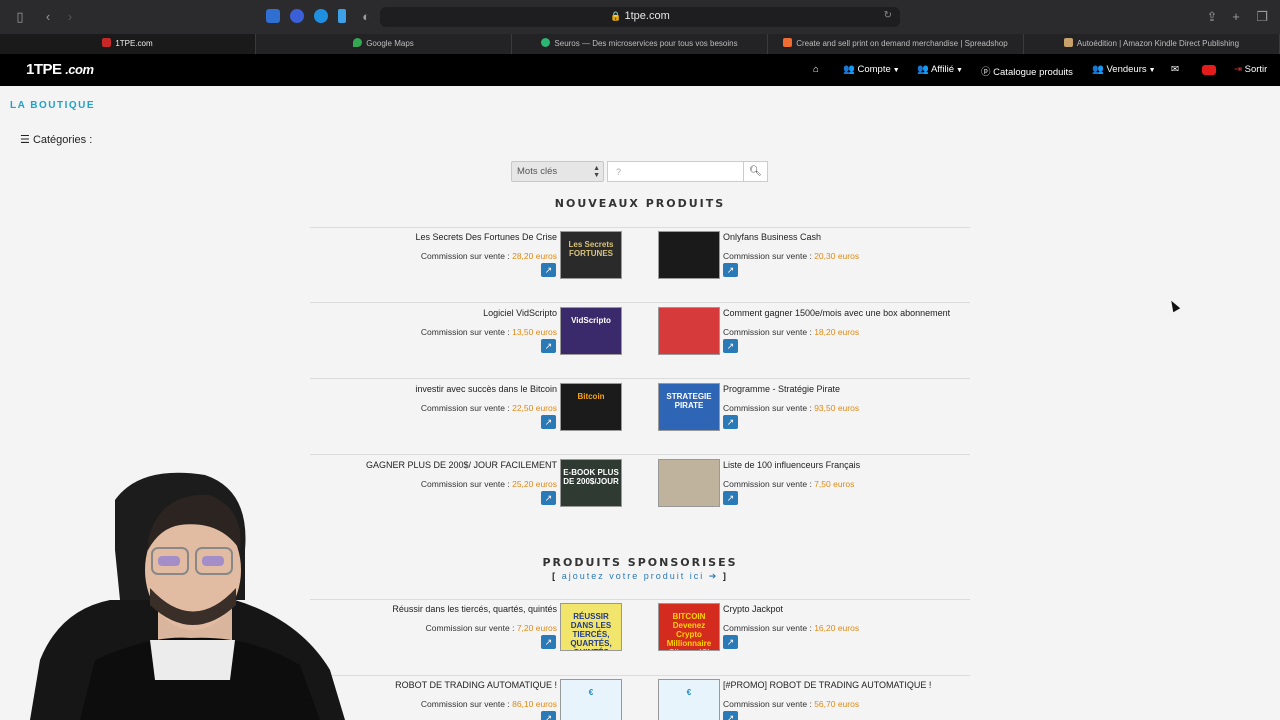 The width and height of the screenshot is (1280, 720). What do you see at coordinates (616, 16) in the screenshot?
I see `lock-icon: 🔒` at bounding box center [616, 16].